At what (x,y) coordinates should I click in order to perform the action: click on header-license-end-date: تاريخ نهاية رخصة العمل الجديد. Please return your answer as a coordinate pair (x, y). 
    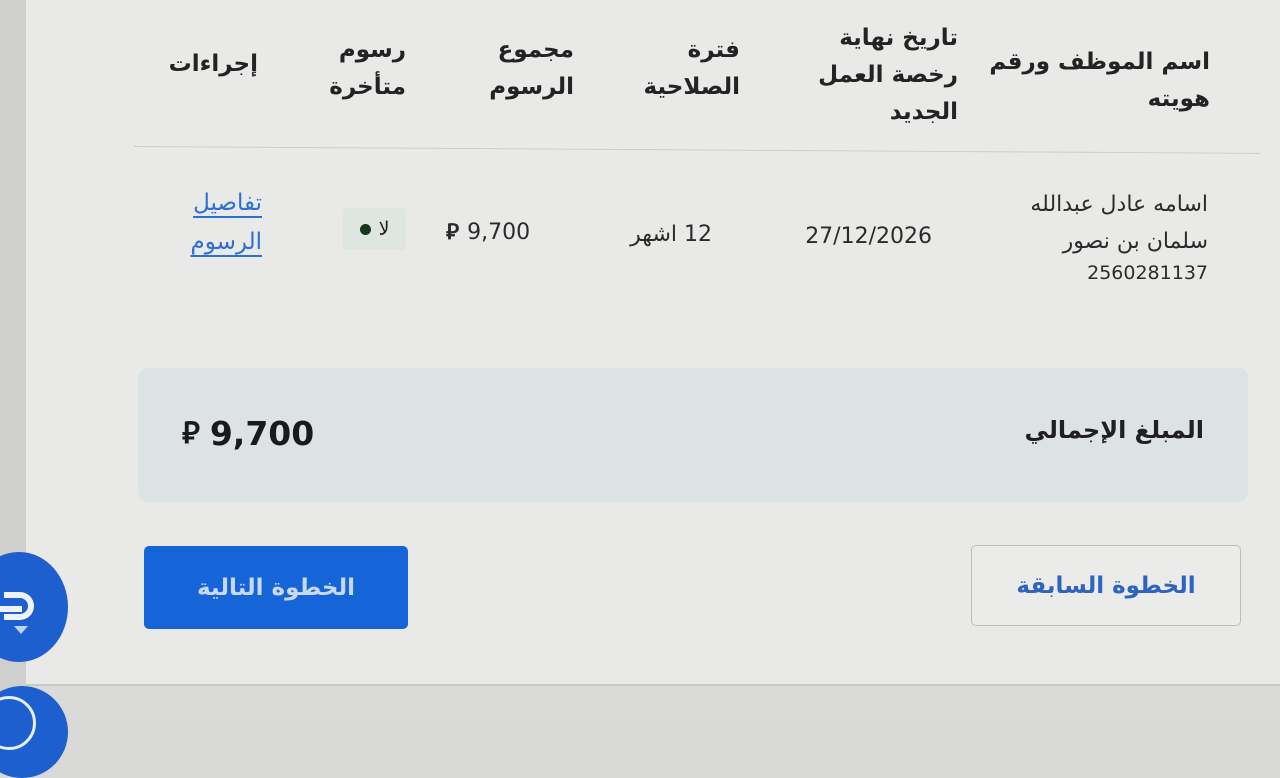
    Looking at the image, I should click on (888, 75).